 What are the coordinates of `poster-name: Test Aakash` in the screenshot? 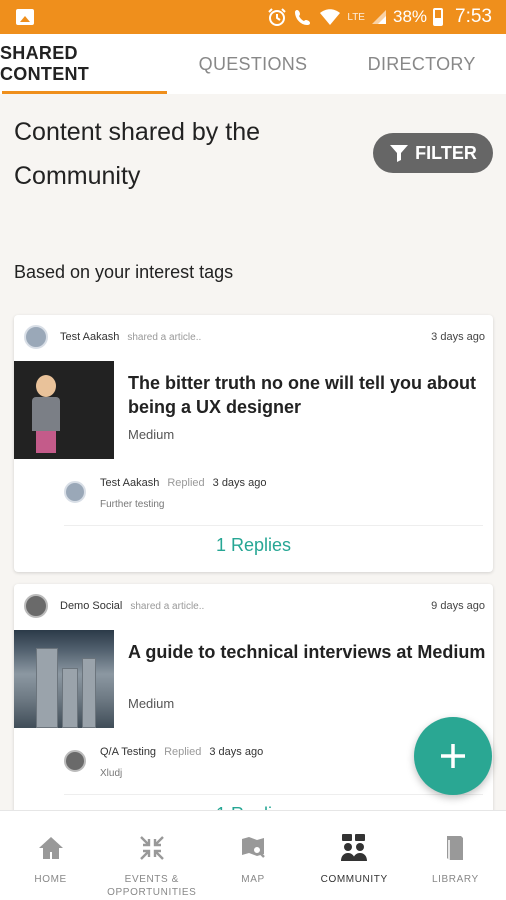 It's located at (89, 337).